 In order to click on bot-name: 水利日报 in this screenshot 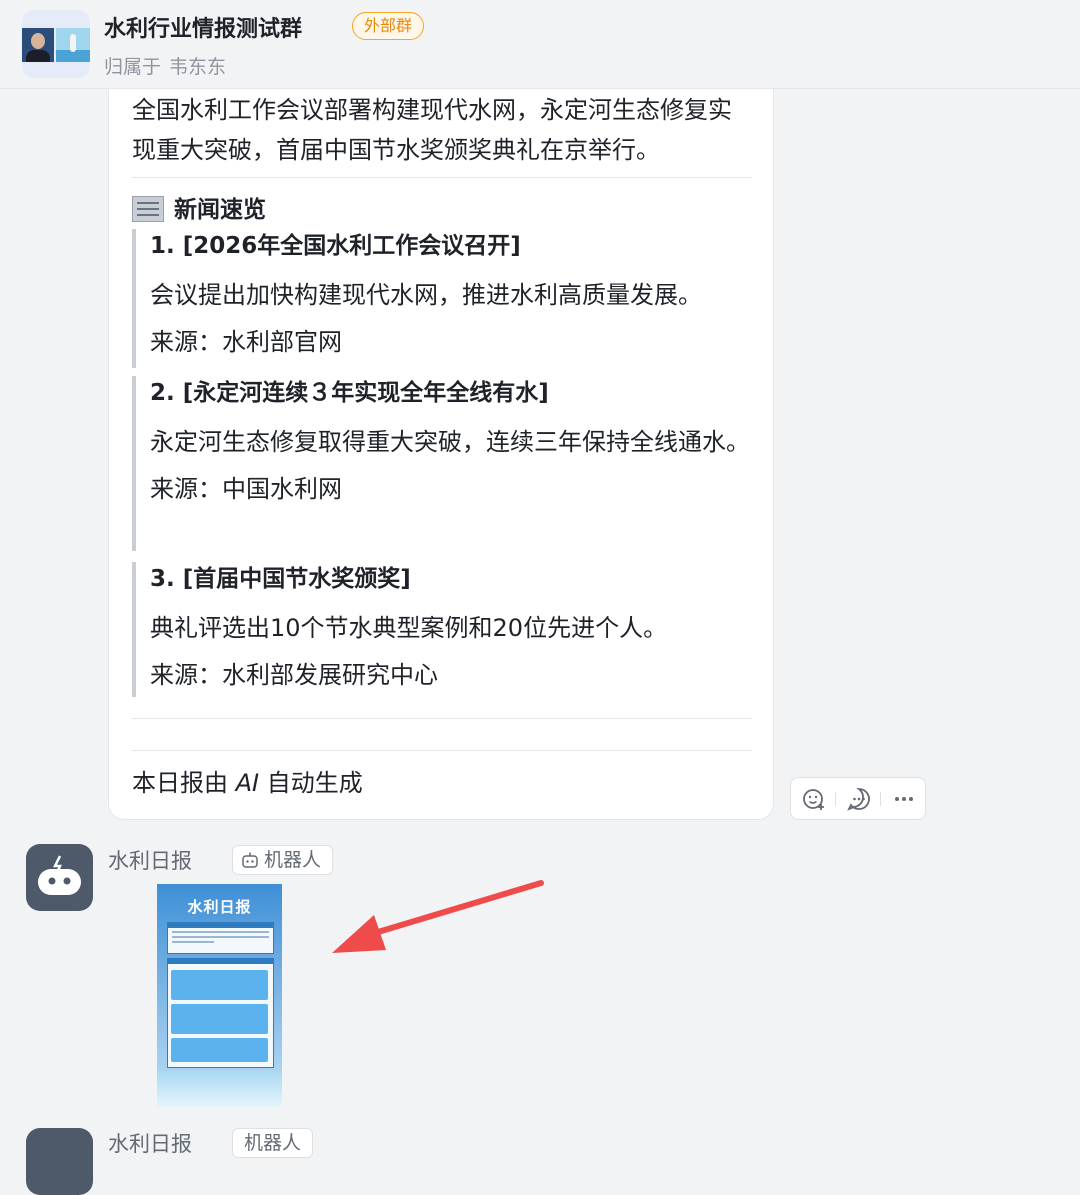, I will do `click(150, 1143)`.